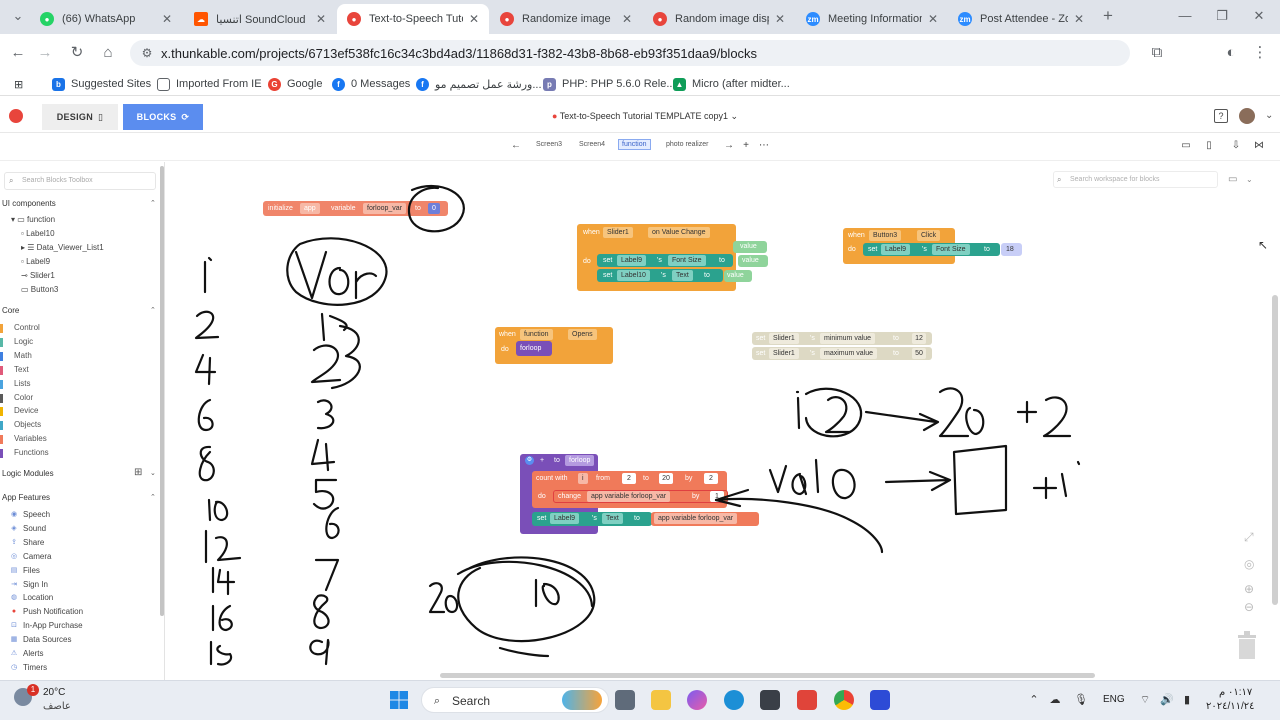  Describe the element at coordinates (1135, 179) in the screenshot. I see `search-workspace-input: Search workspace for blocks` at that location.